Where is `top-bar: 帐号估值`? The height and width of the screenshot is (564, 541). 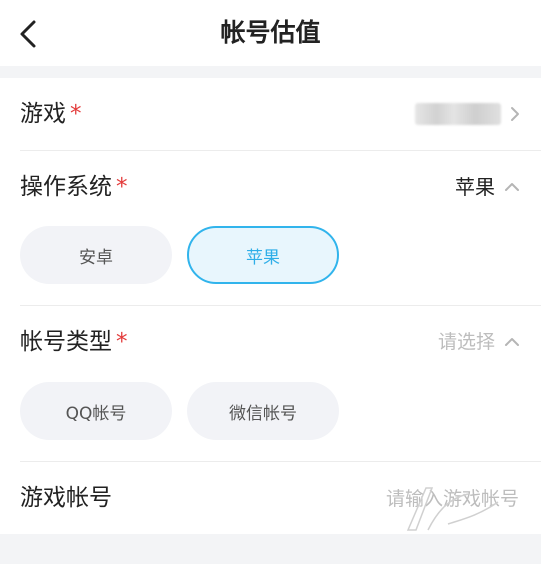
top-bar: 帐号估值 is located at coordinates (270, 33).